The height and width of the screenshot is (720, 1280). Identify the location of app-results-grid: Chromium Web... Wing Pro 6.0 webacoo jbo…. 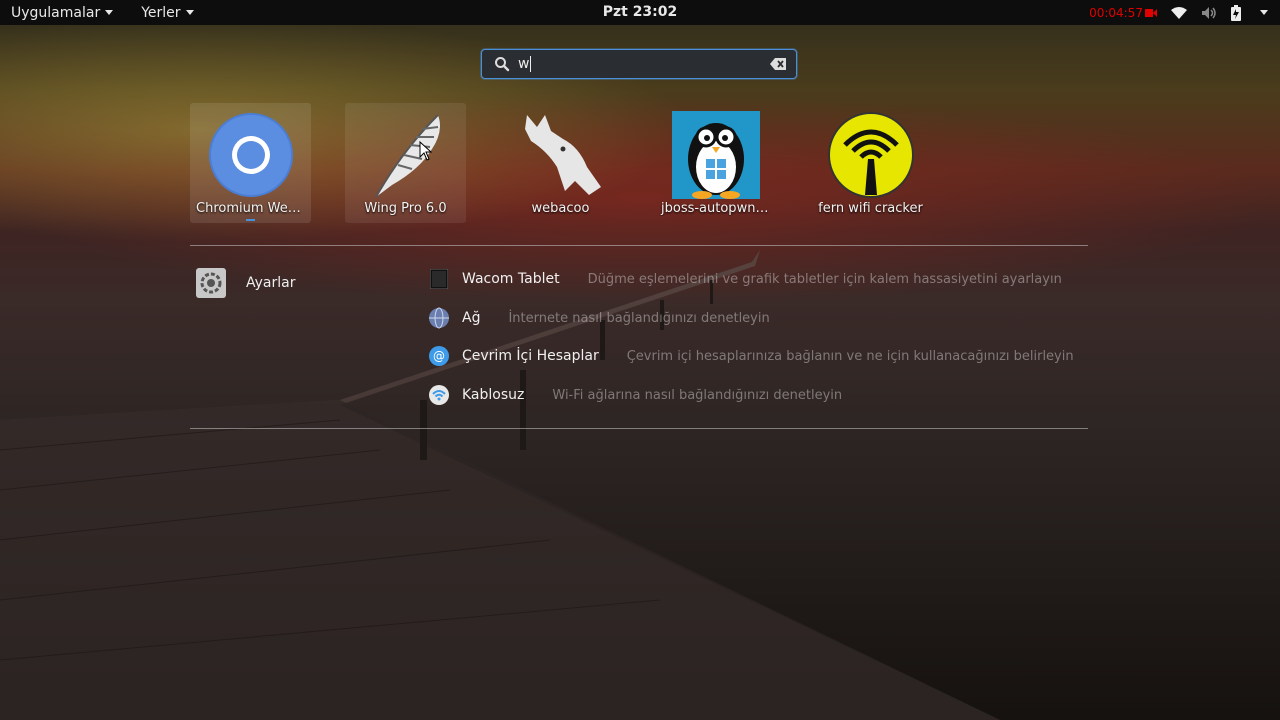
(580, 163).